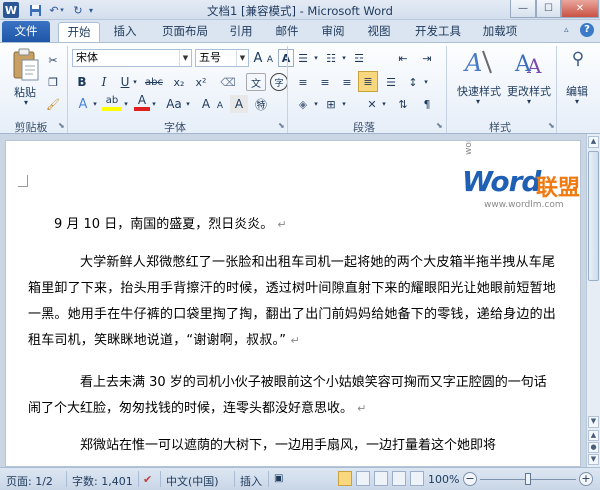 The height and width of the screenshot is (490, 600). Describe the element at coordinates (279, 82) in the screenshot. I see `enclose-characters-button: 字` at that location.